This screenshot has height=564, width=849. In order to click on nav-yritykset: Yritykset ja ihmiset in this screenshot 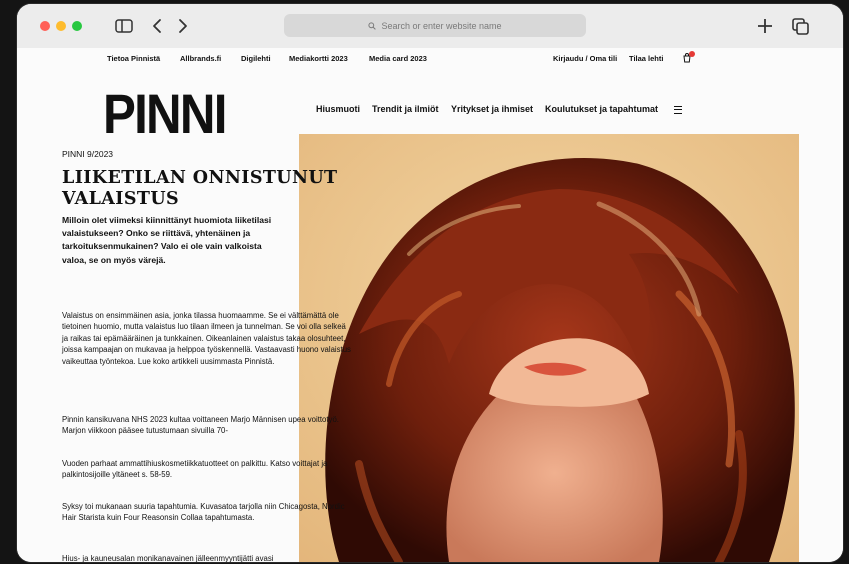, I will do `click(492, 109)`.